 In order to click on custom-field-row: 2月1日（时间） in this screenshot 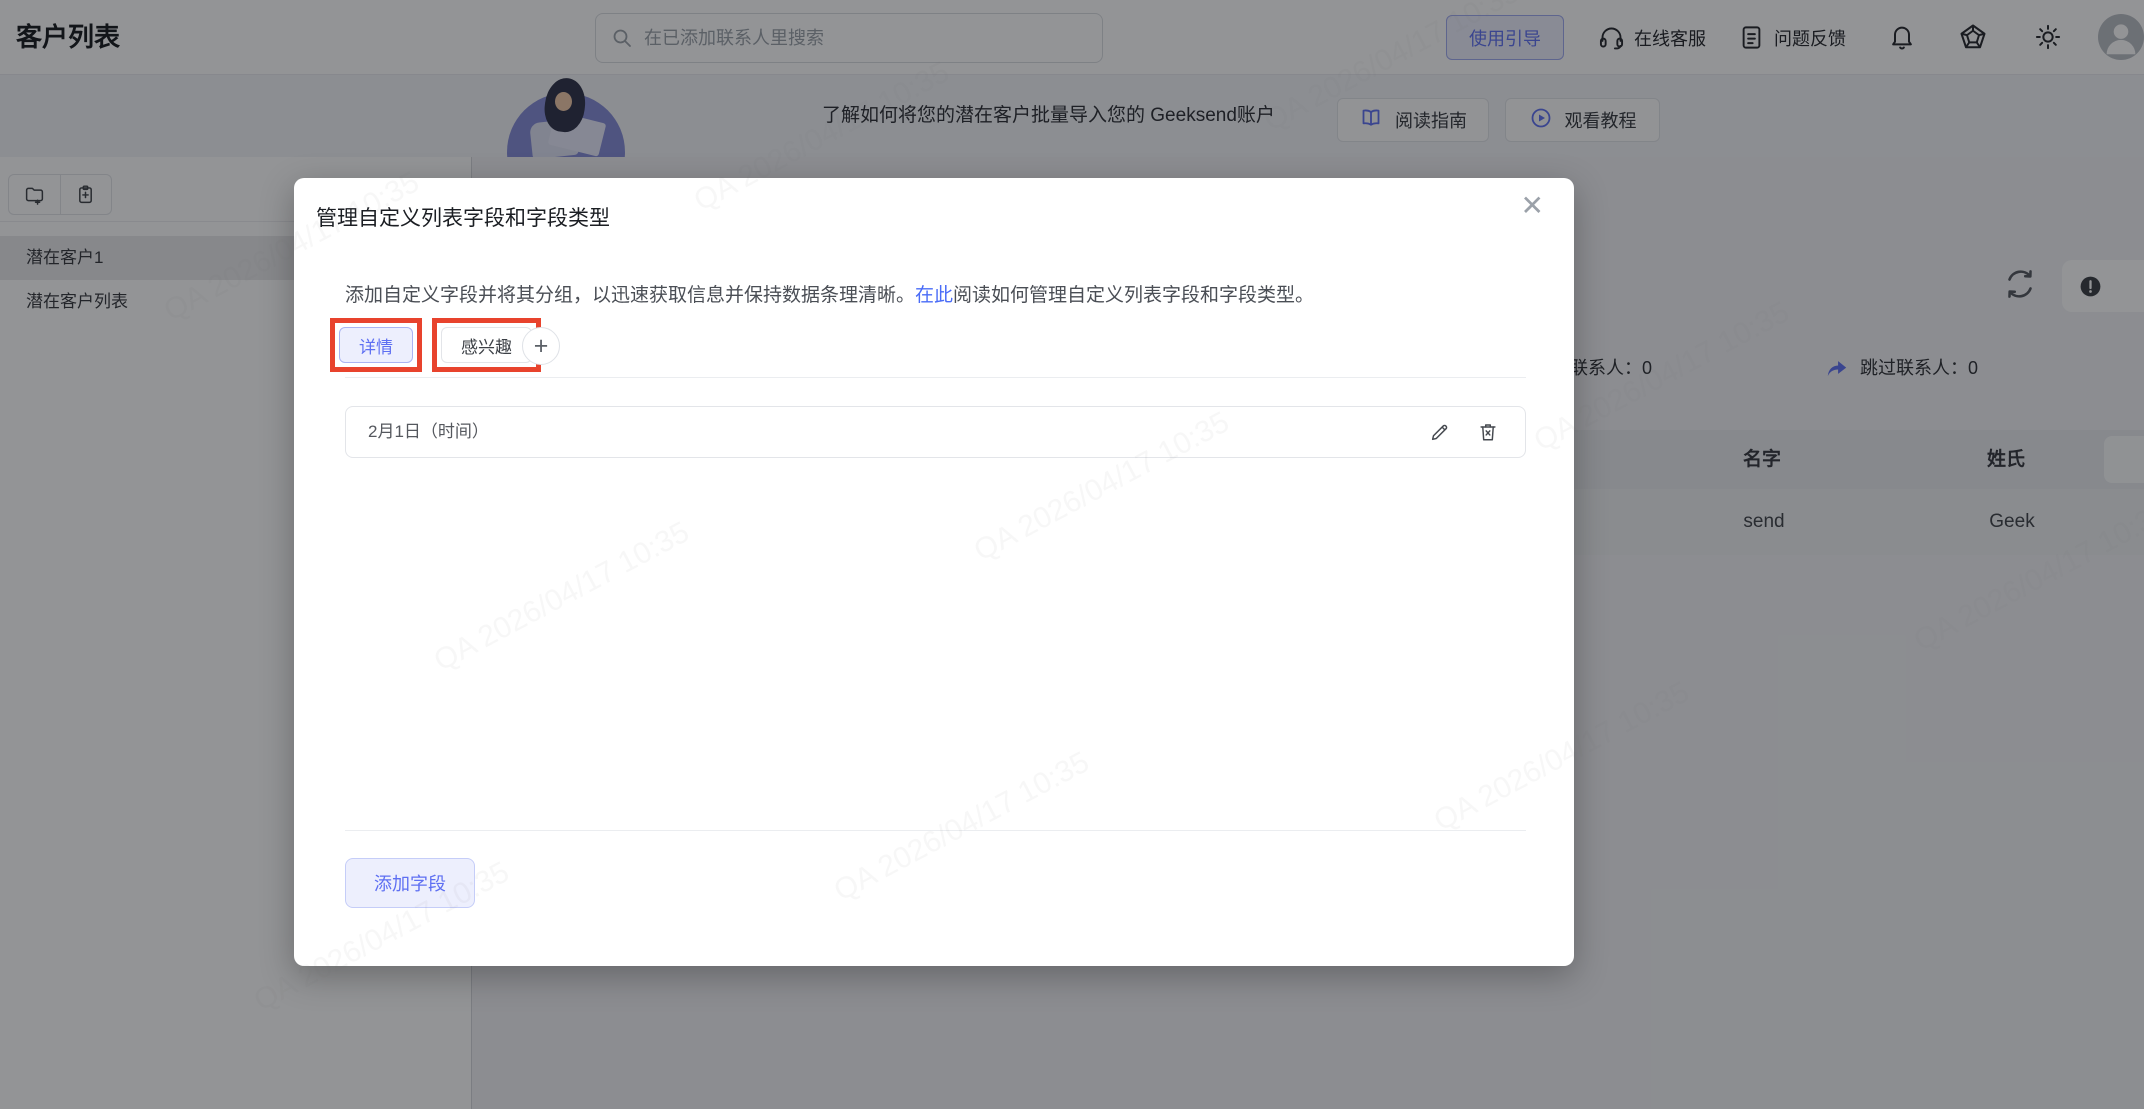, I will do `click(935, 432)`.